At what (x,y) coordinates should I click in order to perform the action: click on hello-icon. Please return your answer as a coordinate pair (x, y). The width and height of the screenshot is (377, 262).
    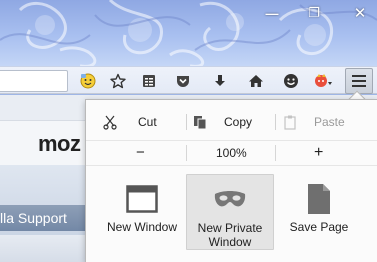
    Looking at the image, I should click on (88, 81).